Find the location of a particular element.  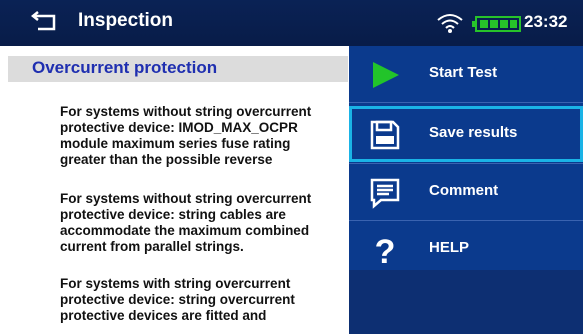

menu-item-help: ? HELP is located at coordinates (466, 249).